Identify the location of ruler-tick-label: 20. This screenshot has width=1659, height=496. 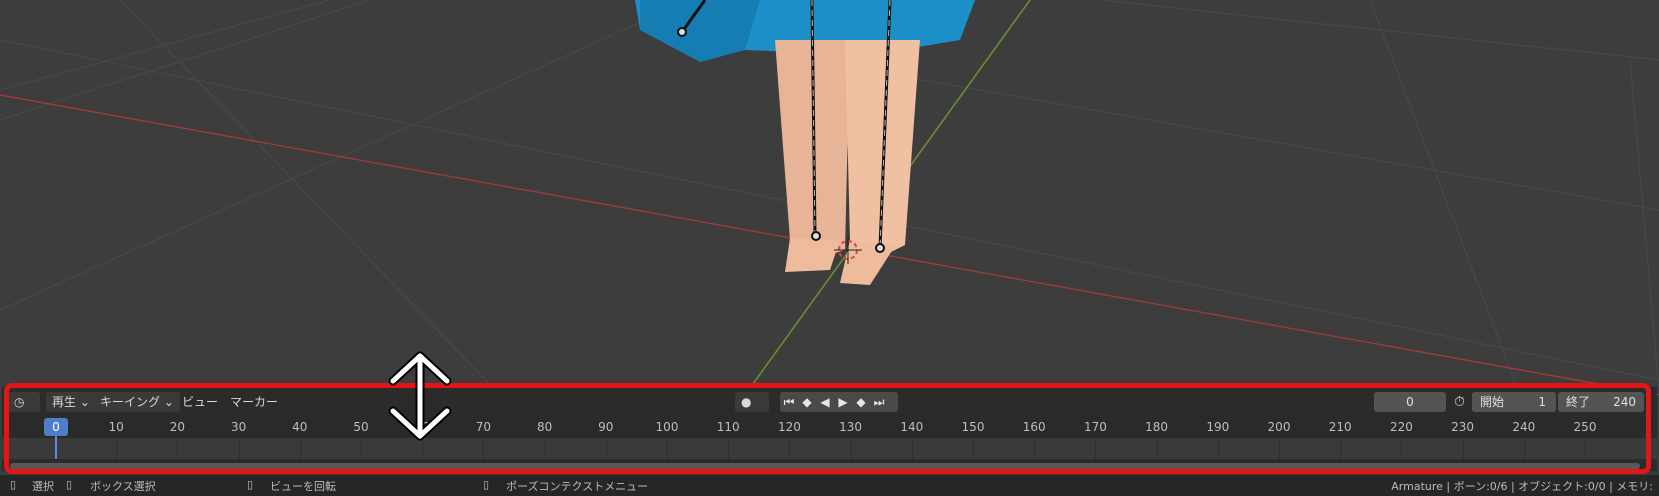
(177, 427).